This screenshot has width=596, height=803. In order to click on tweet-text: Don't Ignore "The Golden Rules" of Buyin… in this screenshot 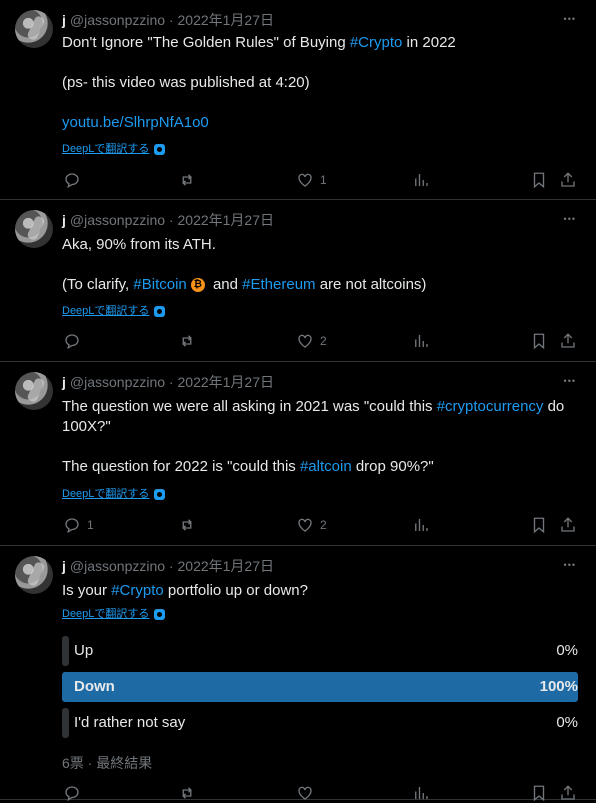, I will do `click(321, 83)`.